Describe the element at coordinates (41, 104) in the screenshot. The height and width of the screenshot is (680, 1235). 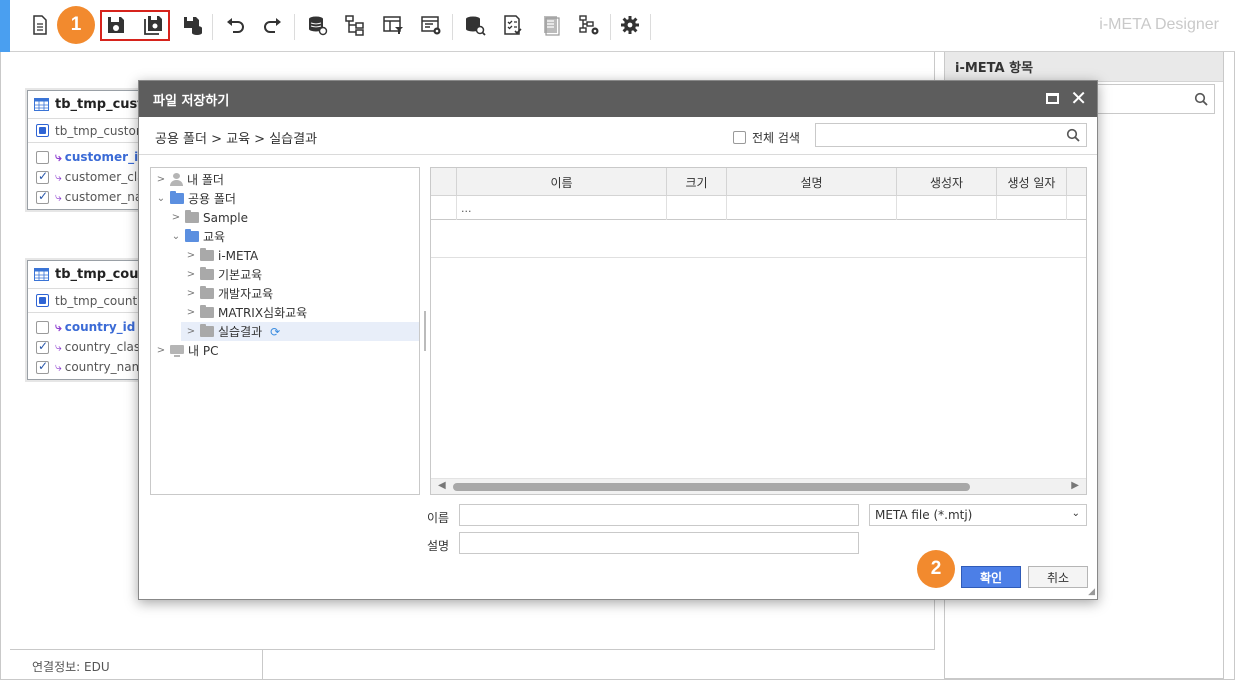
I see `table-icon` at that location.